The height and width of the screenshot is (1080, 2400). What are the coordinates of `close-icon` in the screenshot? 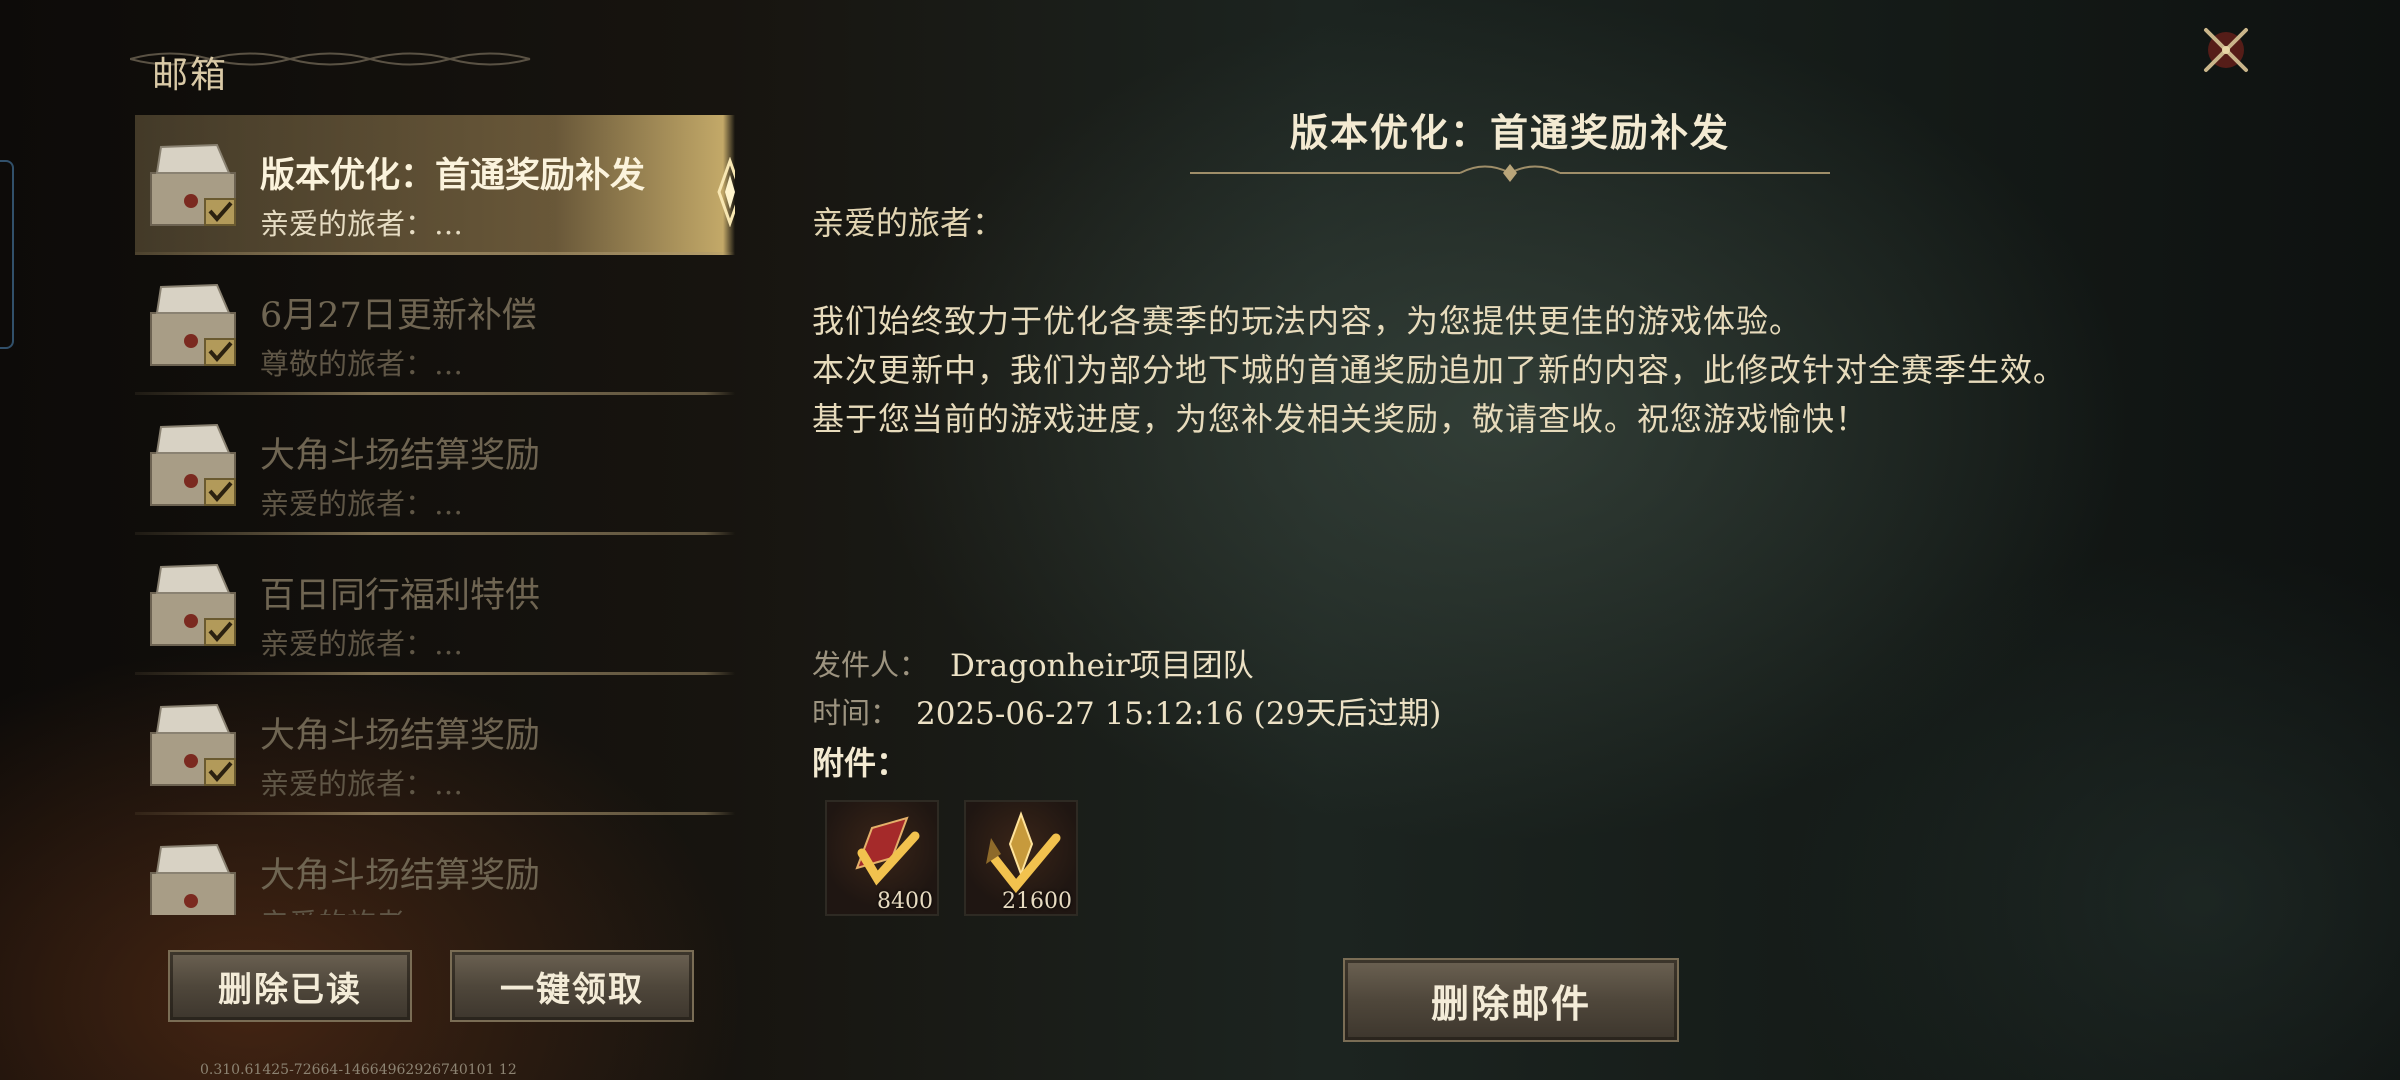 It's located at (2226, 50).